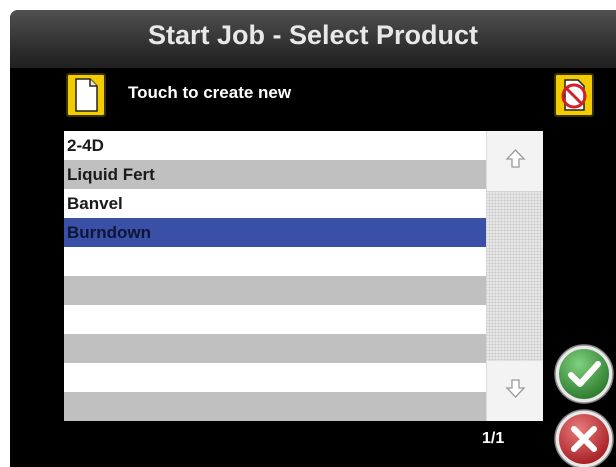 Image resolution: width=616 pixels, height=467 pixels. What do you see at coordinates (111, 174) in the screenshot?
I see `product-label: Liquid Fert` at bounding box center [111, 174].